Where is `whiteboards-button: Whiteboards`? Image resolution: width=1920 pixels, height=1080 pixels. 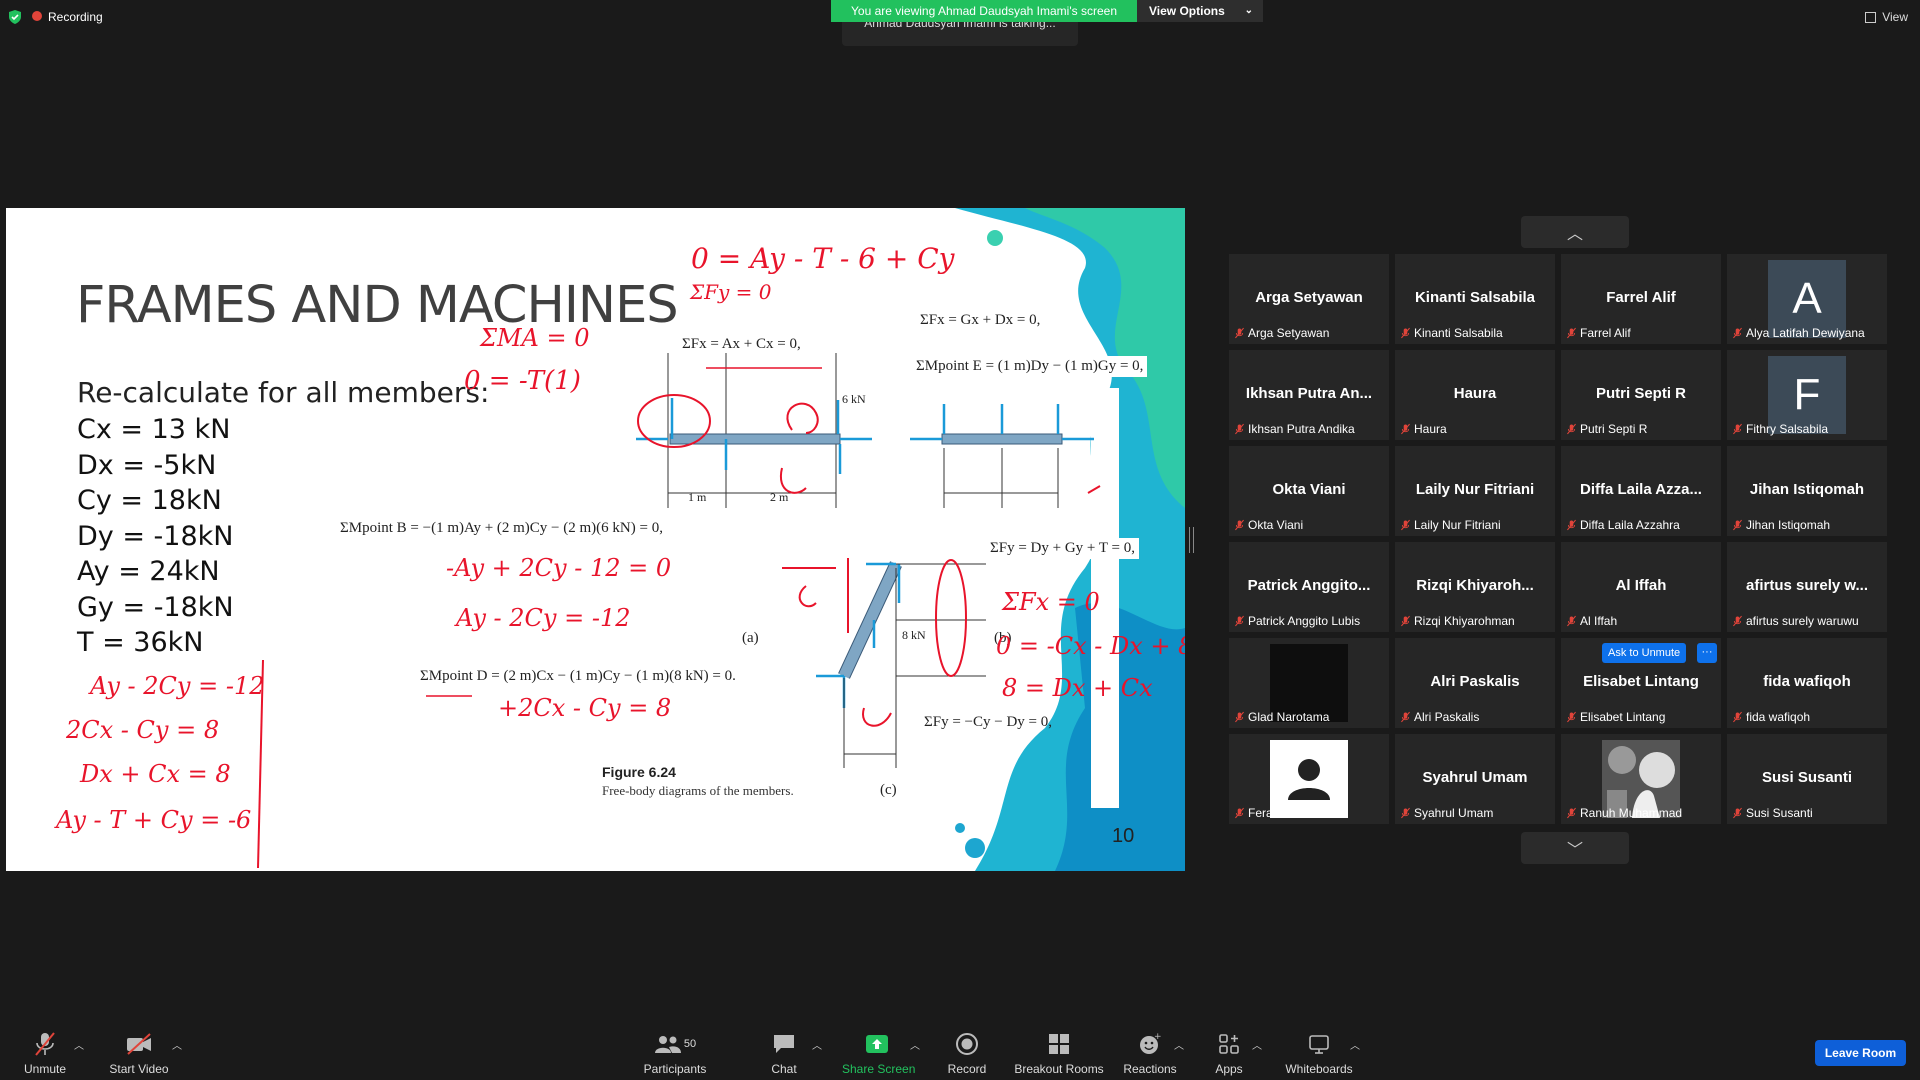 whiteboards-button: Whiteboards is located at coordinates (1319, 1053).